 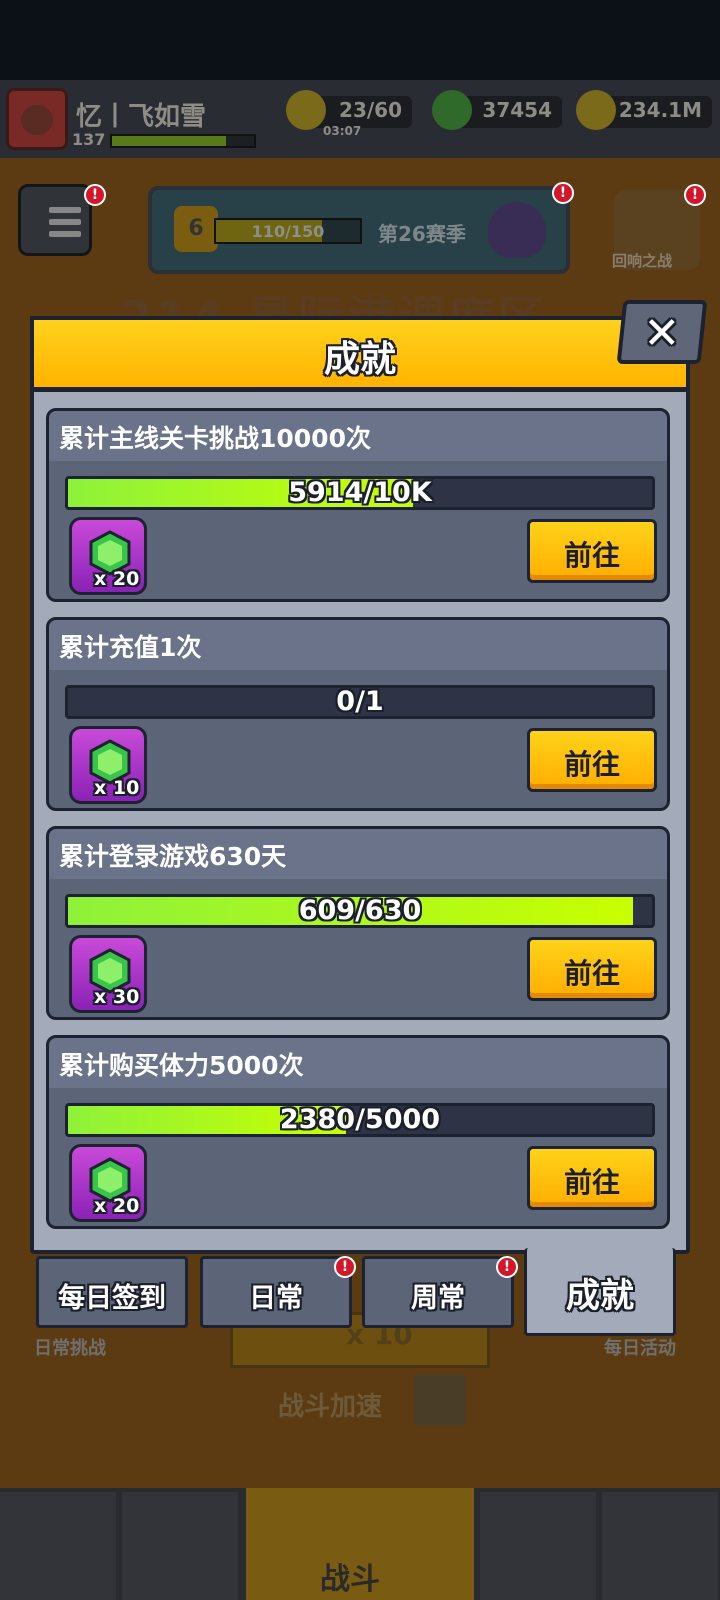 What do you see at coordinates (438, 1298) in the screenshot?
I see `tab-label: 周常` at bounding box center [438, 1298].